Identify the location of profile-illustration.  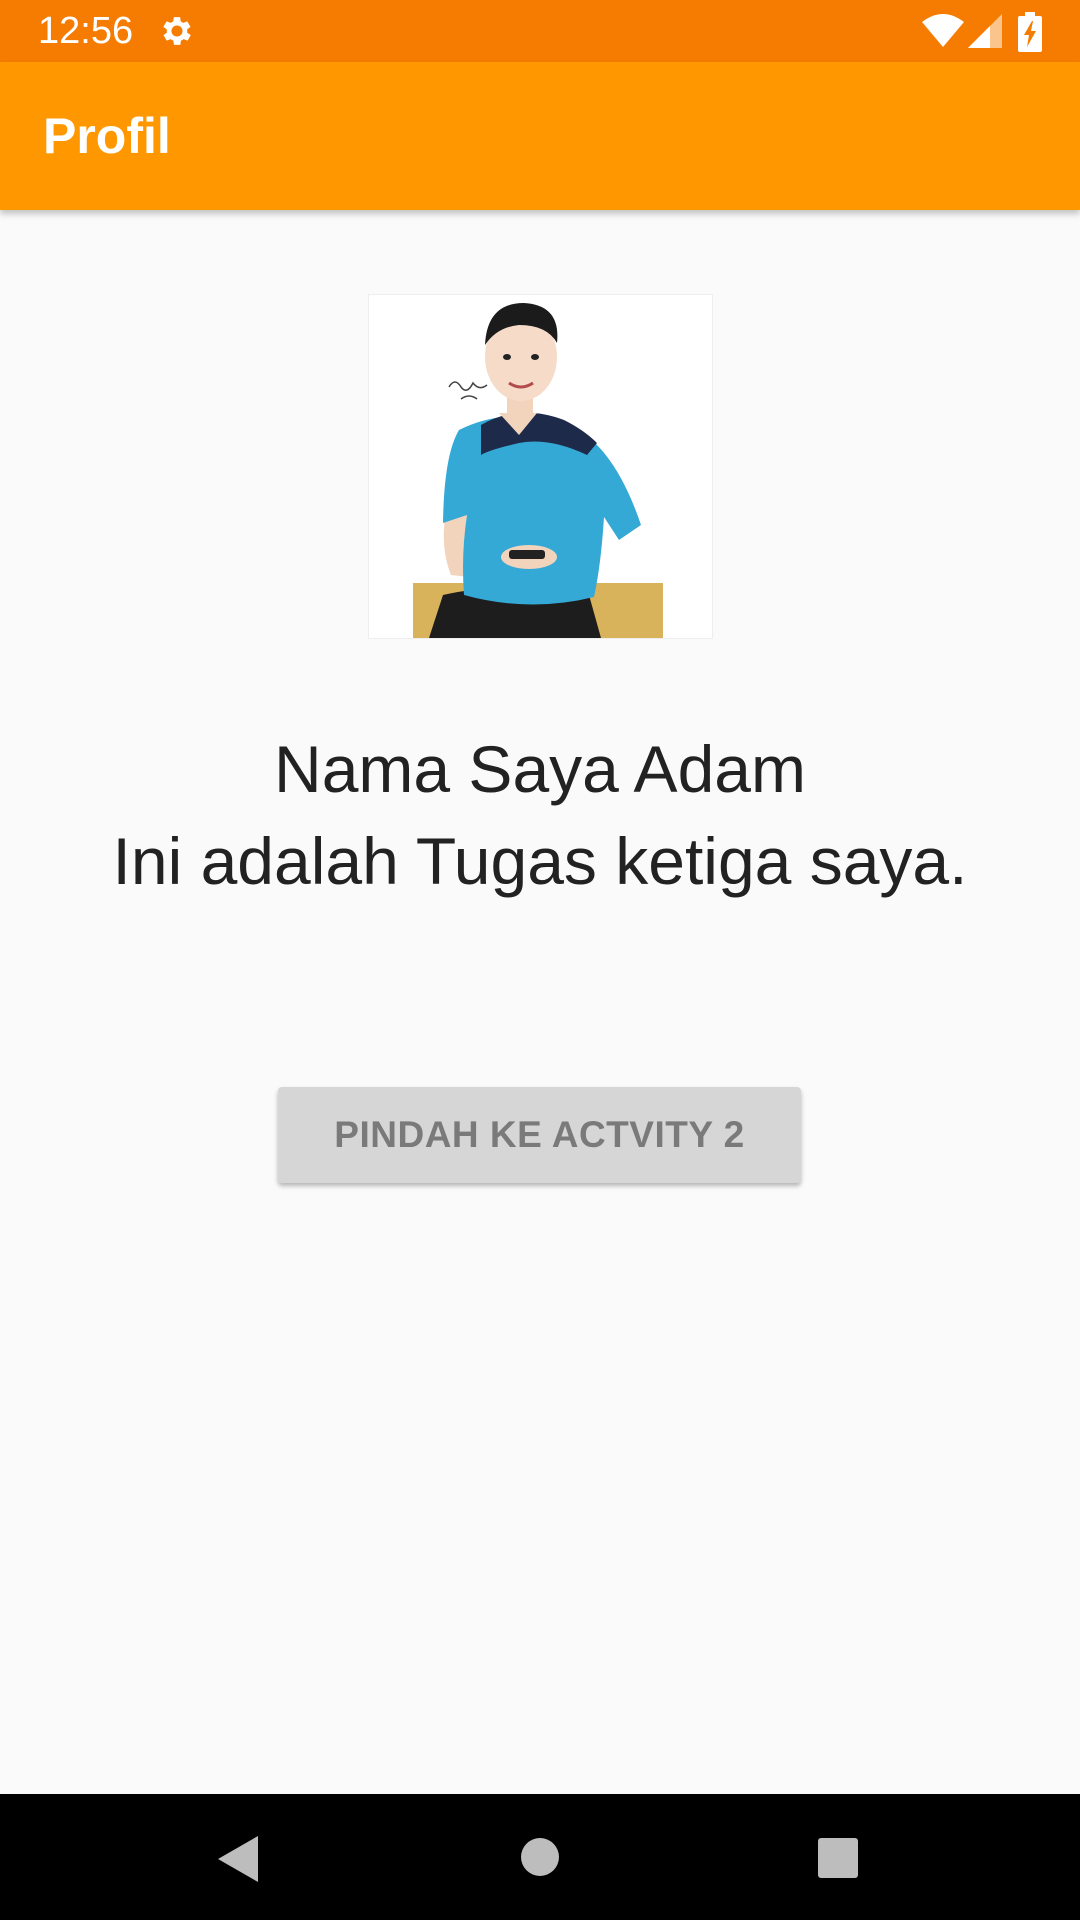
(540, 466).